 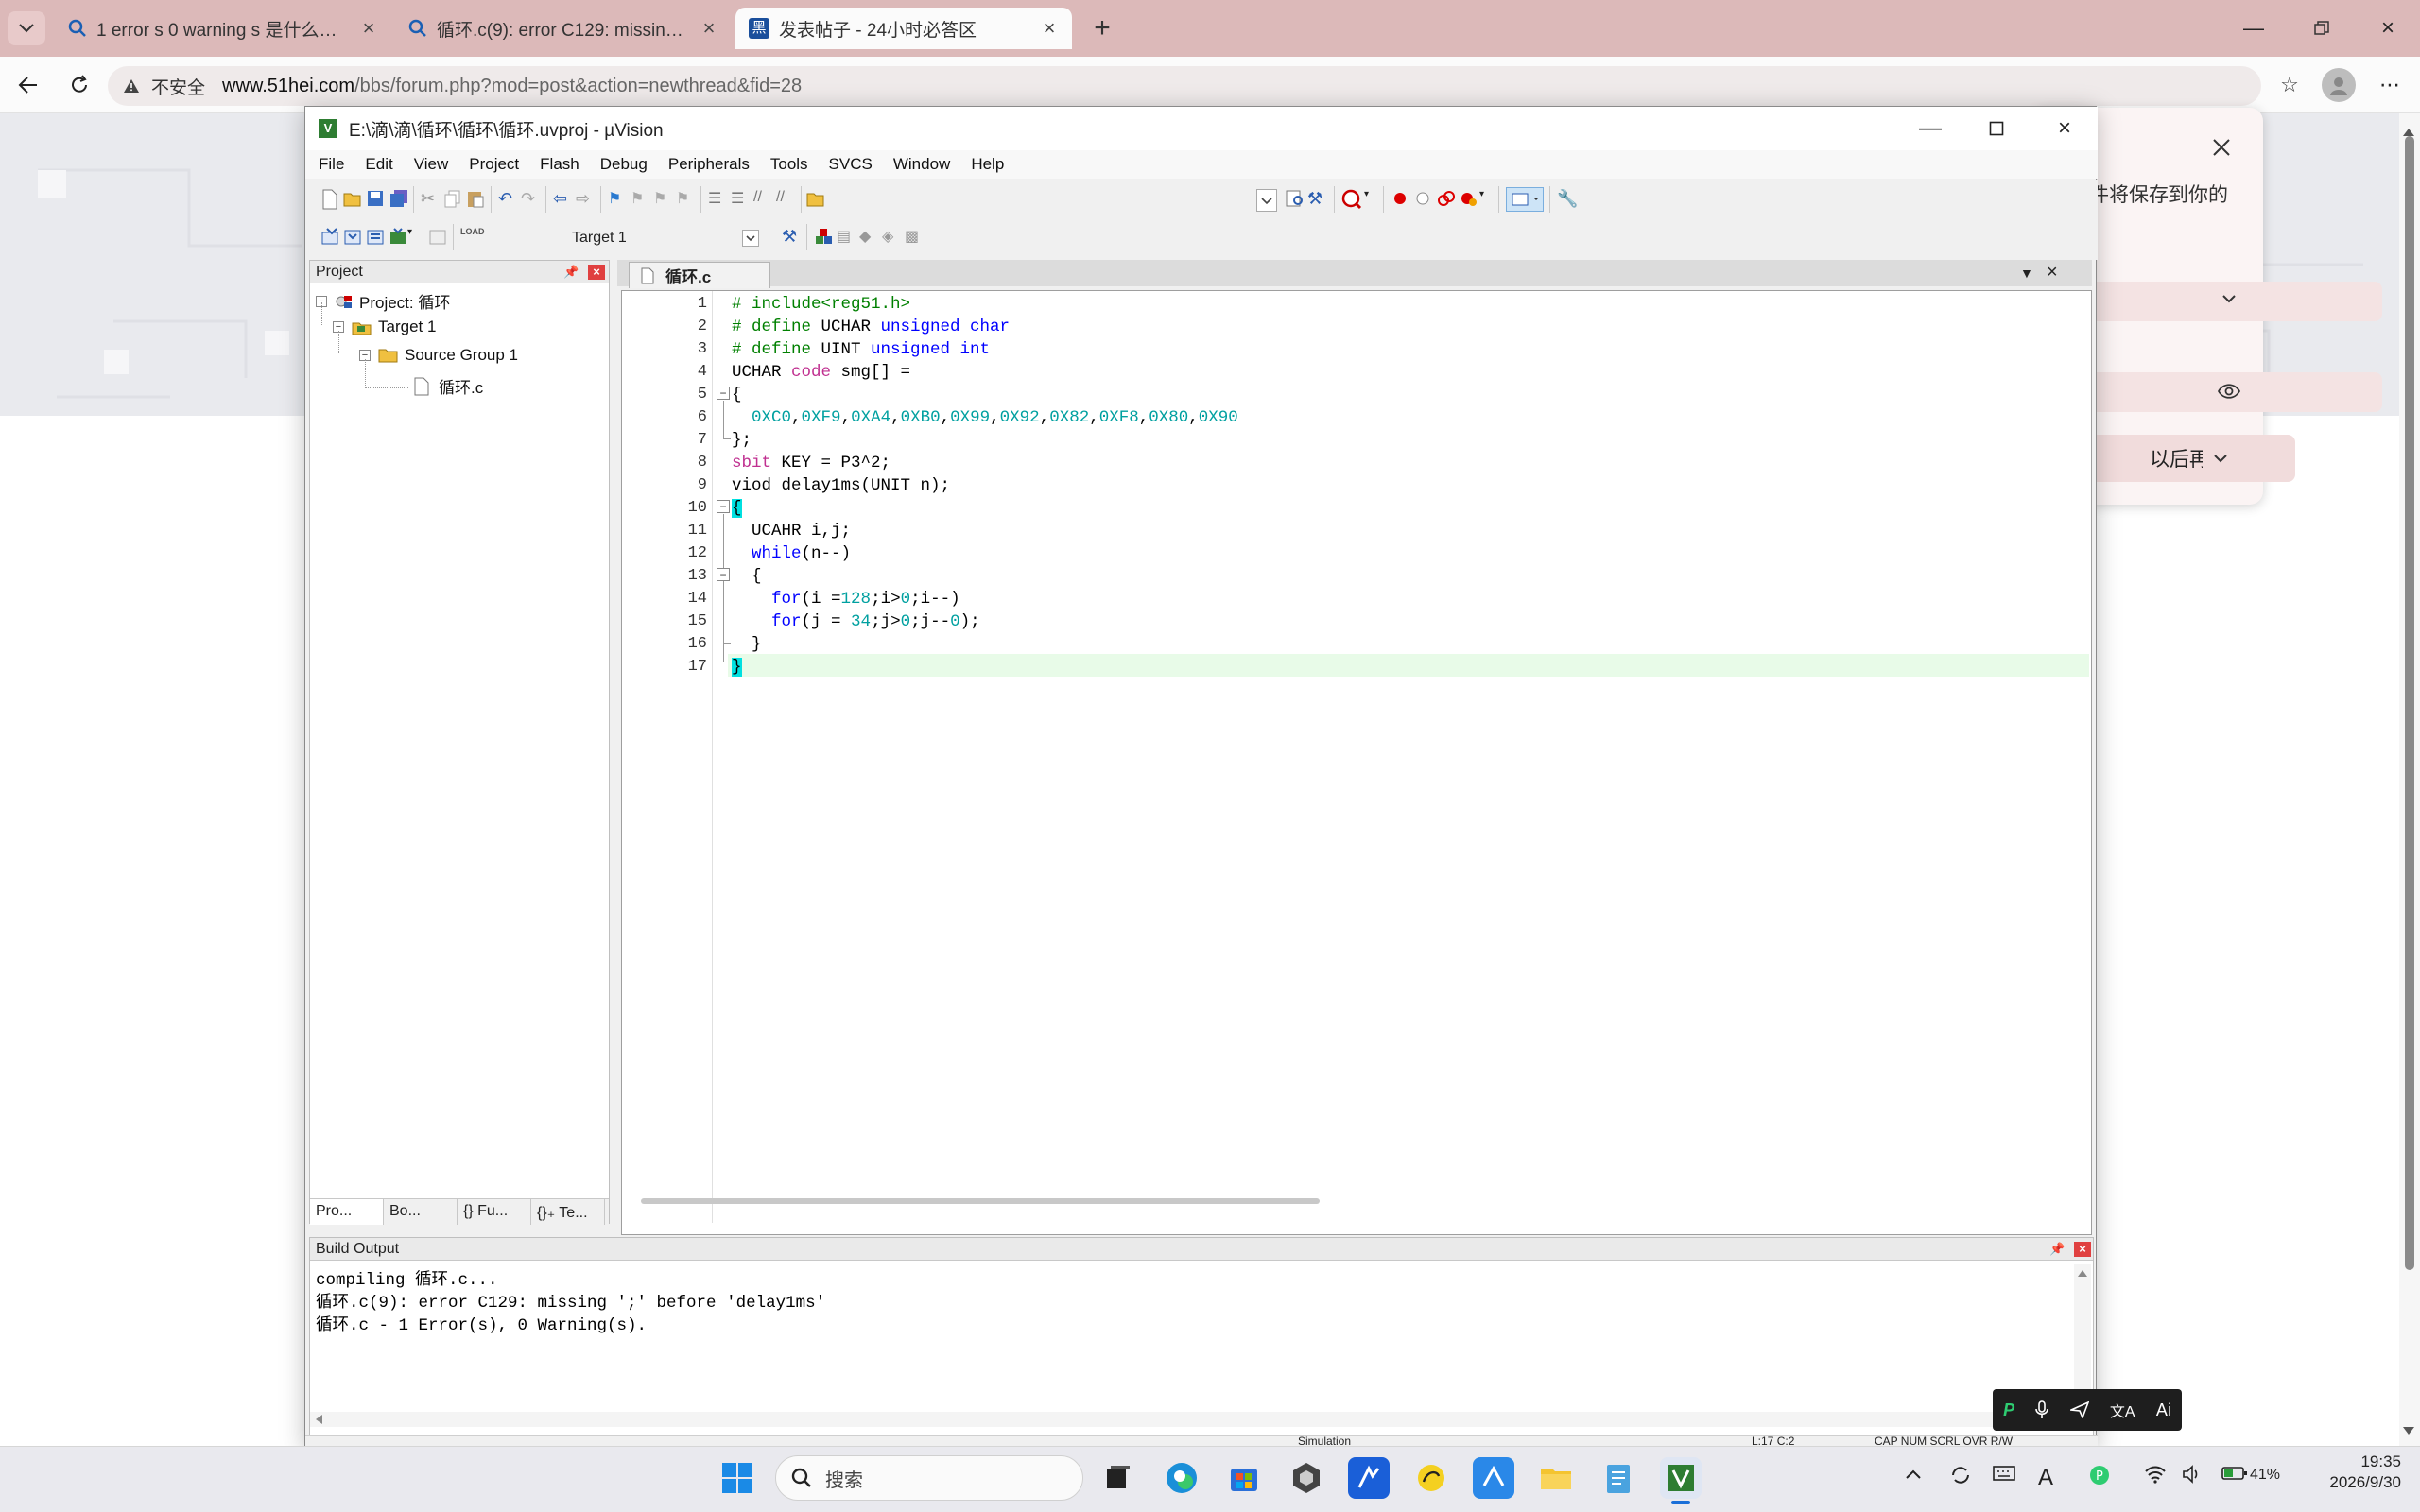 What do you see at coordinates (687, 199) in the screenshot?
I see `clear-bookmarks-icon: ⚑` at bounding box center [687, 199].